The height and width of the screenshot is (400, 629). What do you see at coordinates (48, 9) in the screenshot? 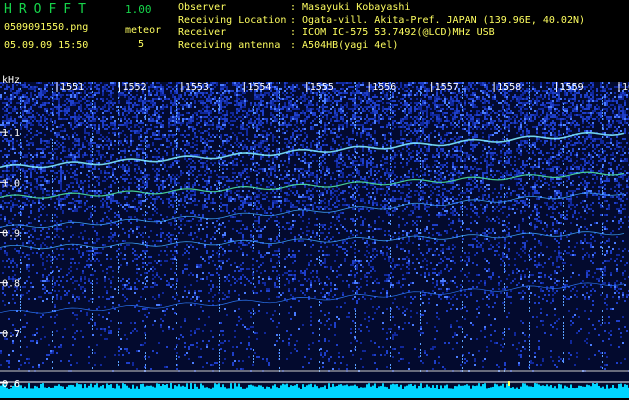
I see `app-title: HROFFT` at bounding box center [48, 9].